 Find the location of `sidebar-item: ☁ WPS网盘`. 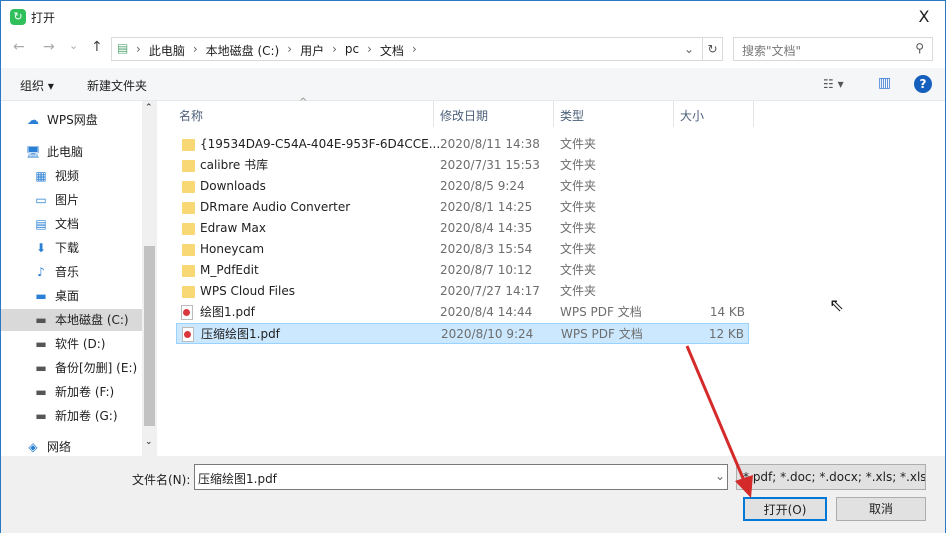

sidebar-item: ☁ WPS网盘 is located at coordinates (71, 120).